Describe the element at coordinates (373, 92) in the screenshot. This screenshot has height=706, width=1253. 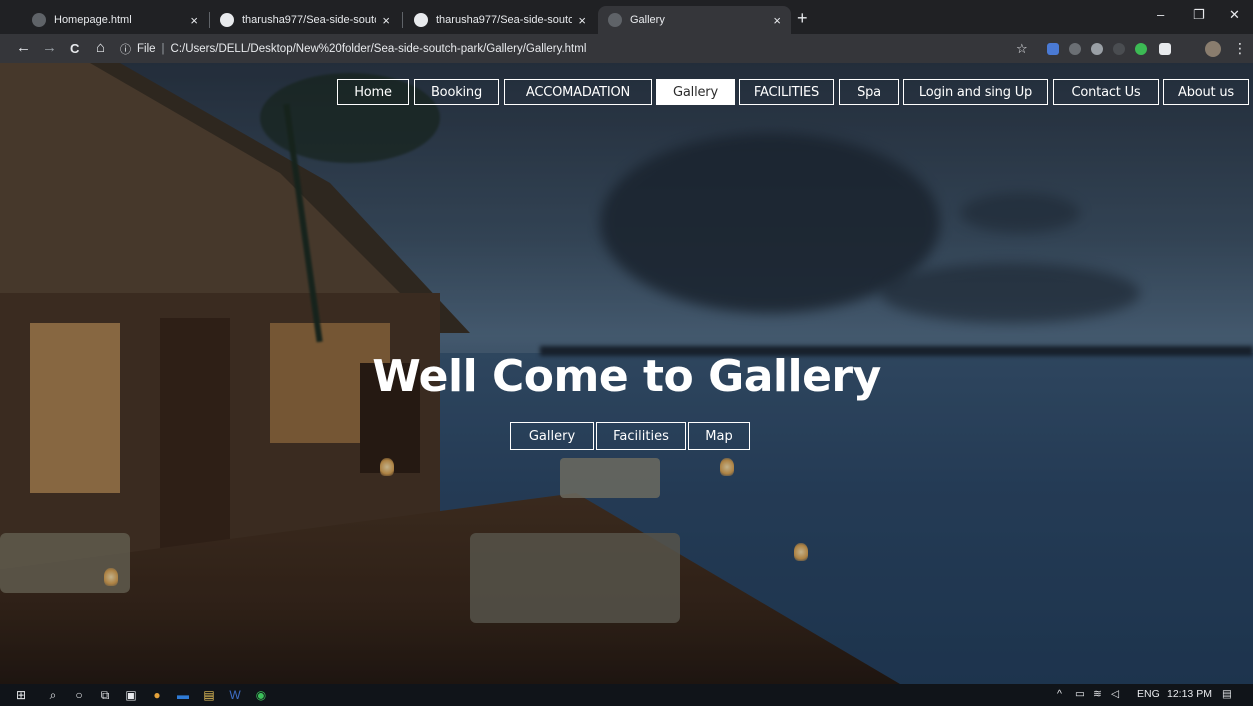
I see `nav-home: Home` at that location.